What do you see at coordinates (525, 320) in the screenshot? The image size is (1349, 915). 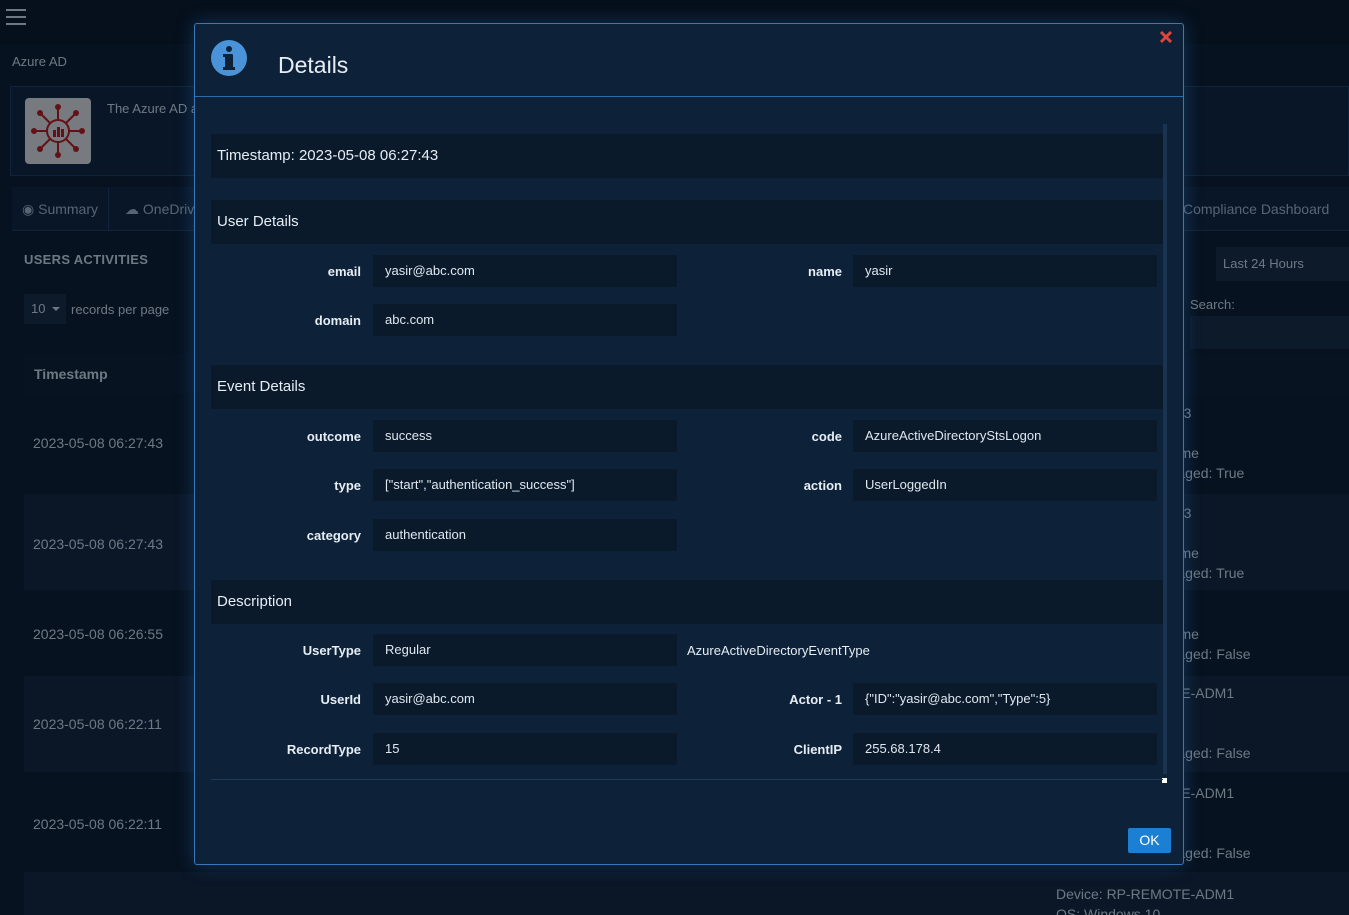 I see `domain-value: abc.com` at bounding box center [525, 320].